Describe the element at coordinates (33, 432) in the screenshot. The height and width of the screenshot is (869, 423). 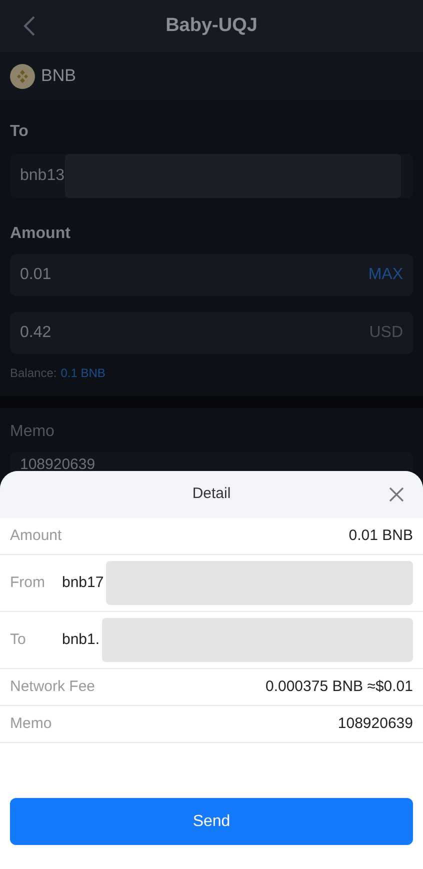
I see `field-label: Memo` at that location.